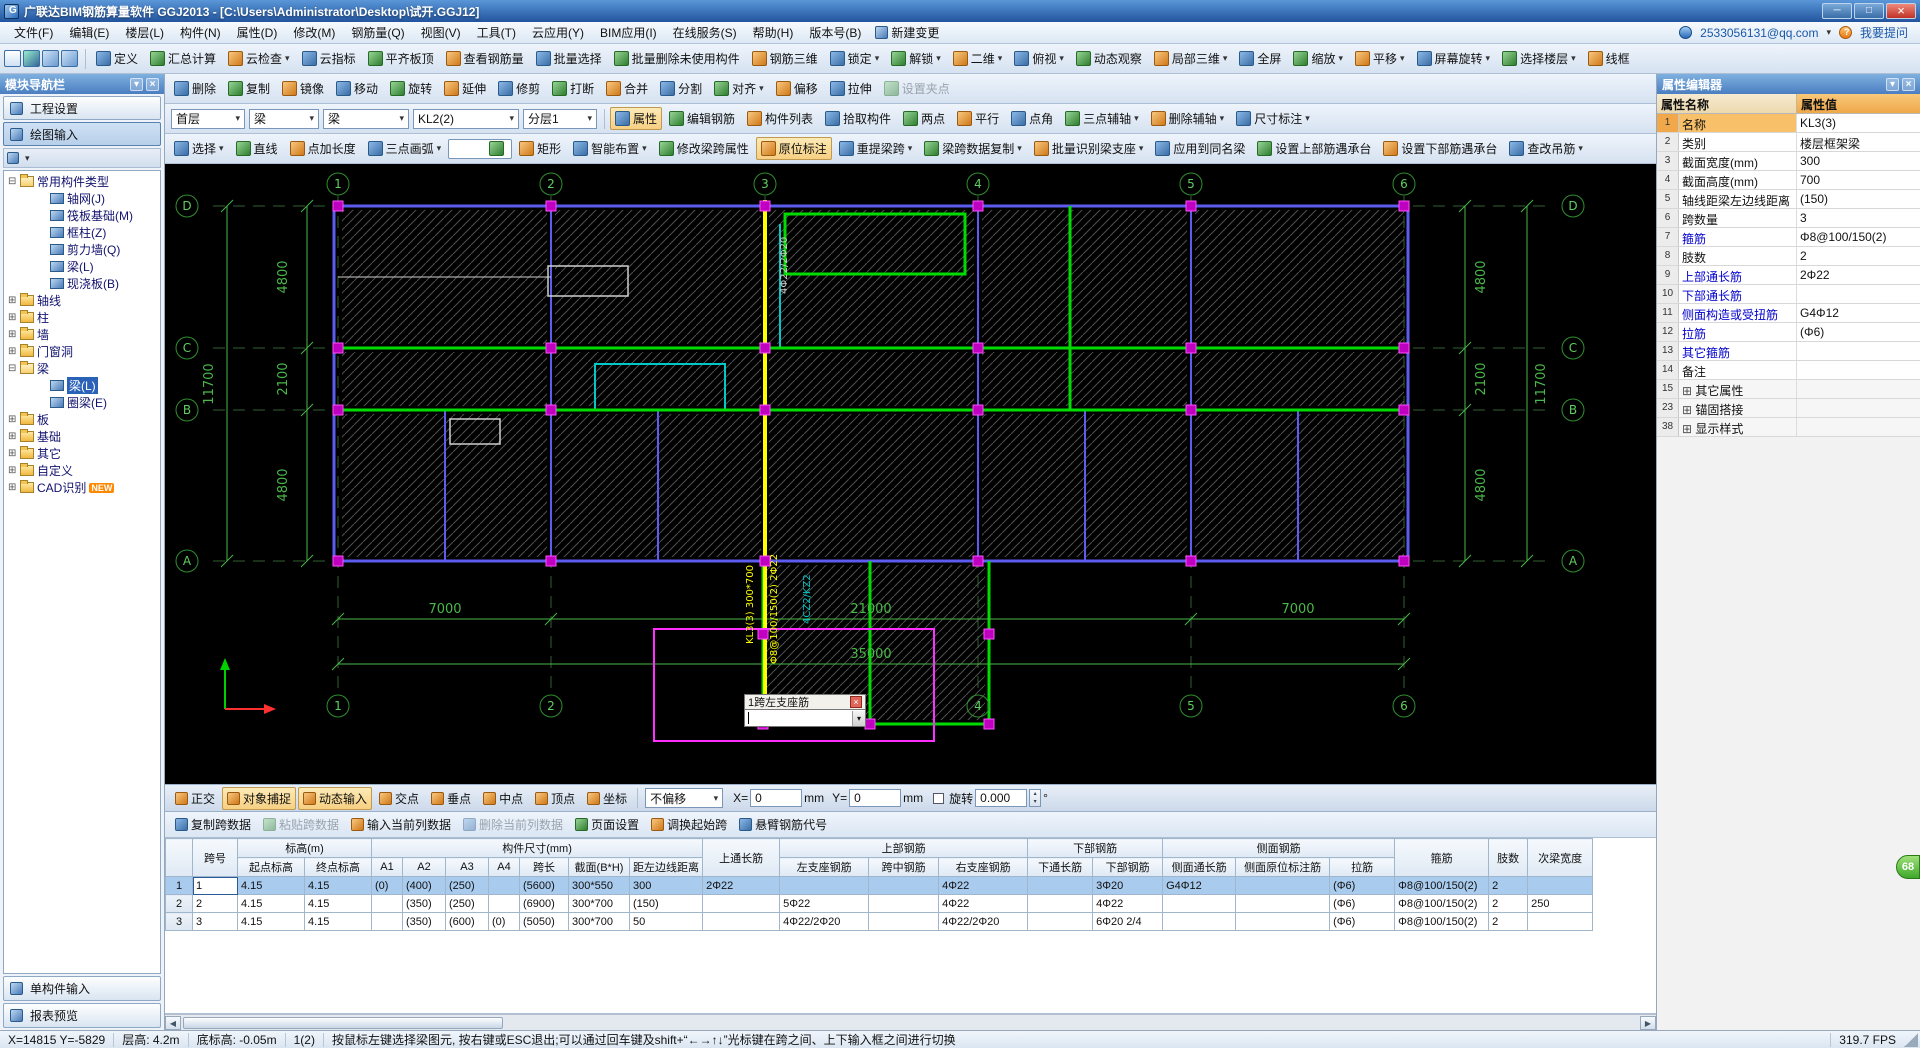 The height and width of the screenshot is (1048, 1920). I want to click on toolbar-button: 二维, so click(978, 58).